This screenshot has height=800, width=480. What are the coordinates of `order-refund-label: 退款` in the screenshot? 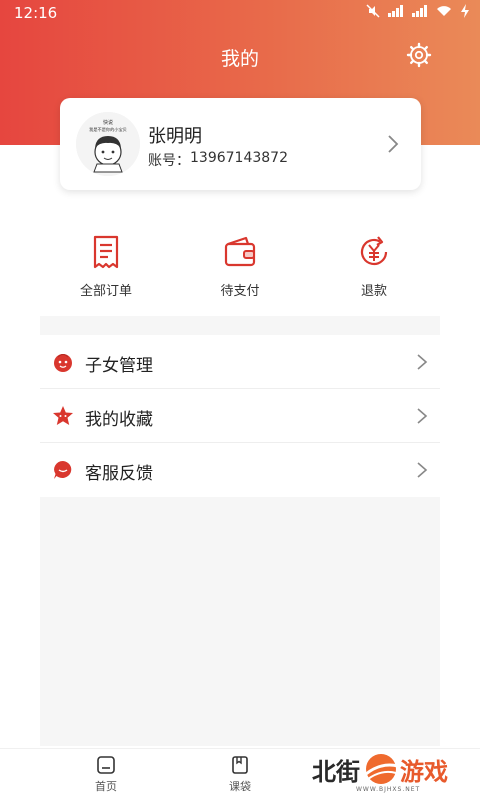 It's located at (373, 291).